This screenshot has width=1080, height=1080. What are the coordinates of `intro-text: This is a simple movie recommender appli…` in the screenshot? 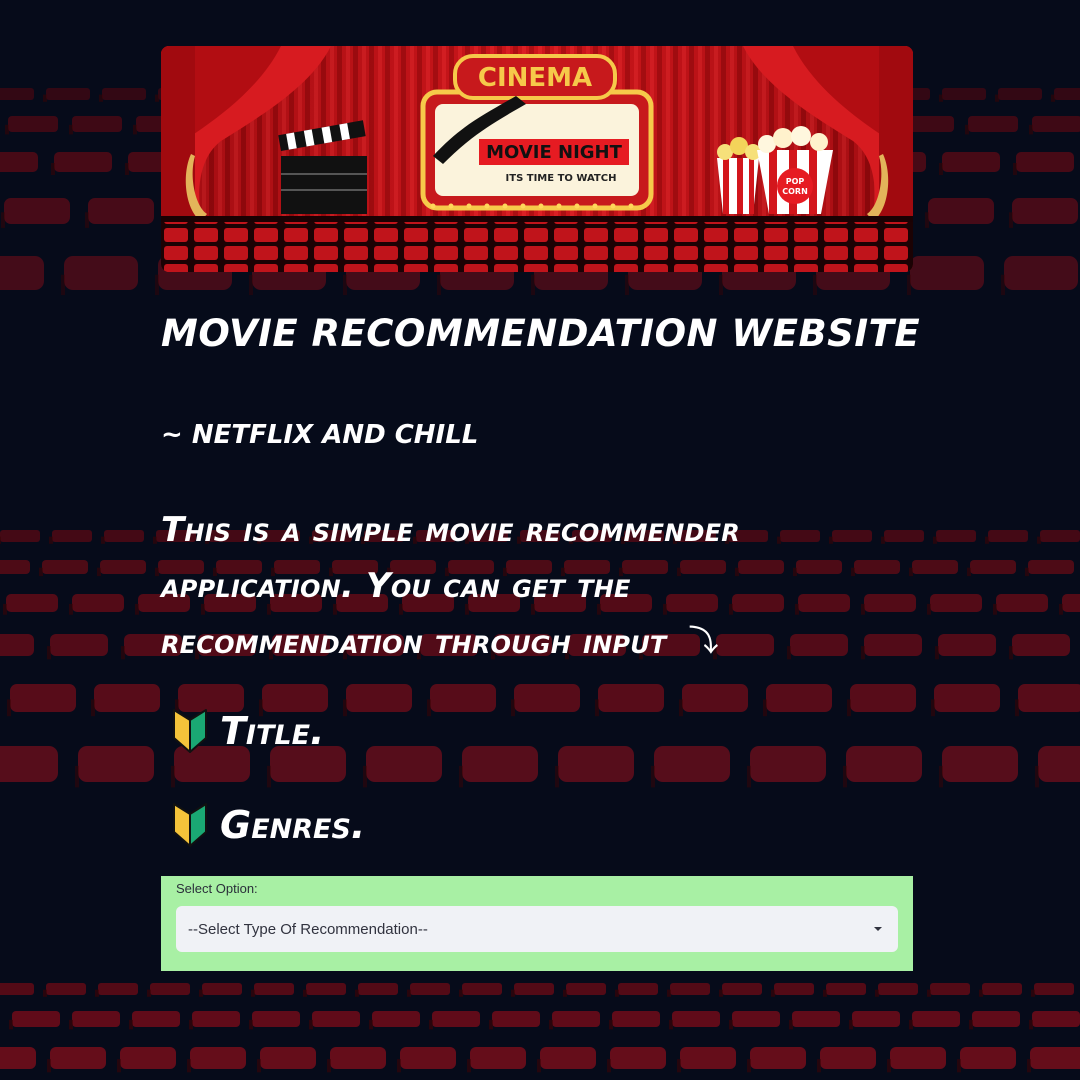 It's located at (450, 586).